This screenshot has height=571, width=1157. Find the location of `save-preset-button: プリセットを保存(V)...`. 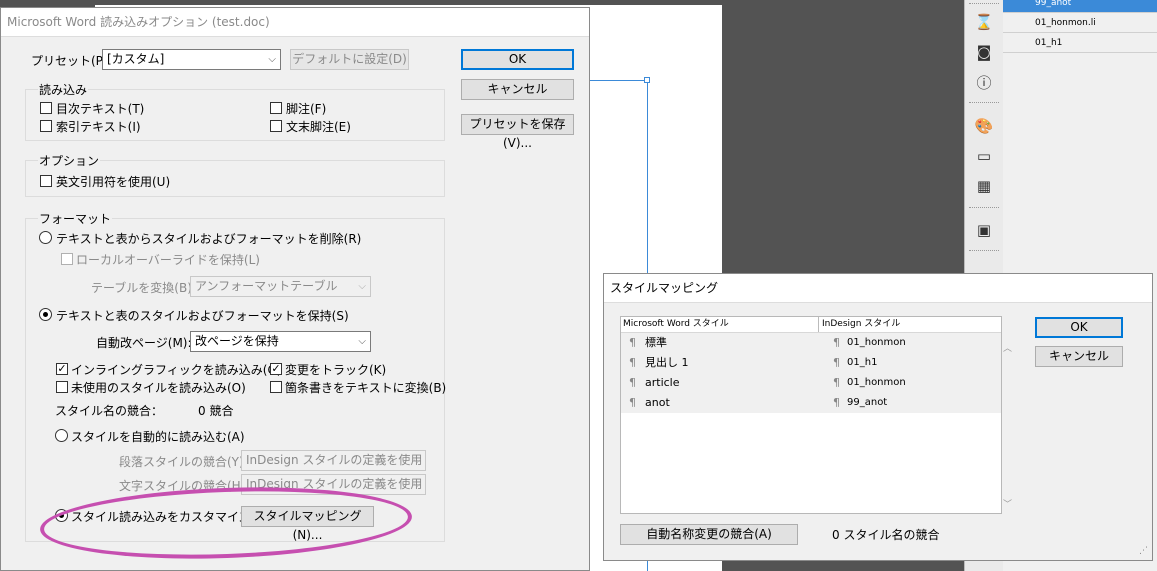

save-preset-button: プリセットを保存(V)... is located at coordinates (517, 132).